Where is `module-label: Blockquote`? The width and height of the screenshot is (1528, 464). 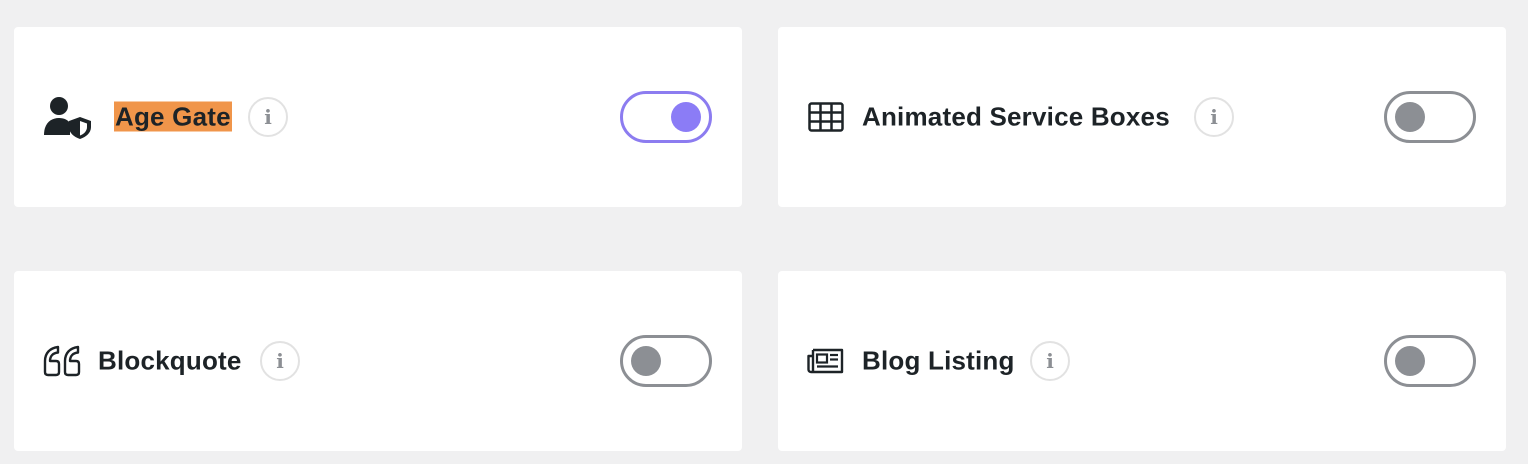
module-label: Blockquote is located at coordinates (170, 360).